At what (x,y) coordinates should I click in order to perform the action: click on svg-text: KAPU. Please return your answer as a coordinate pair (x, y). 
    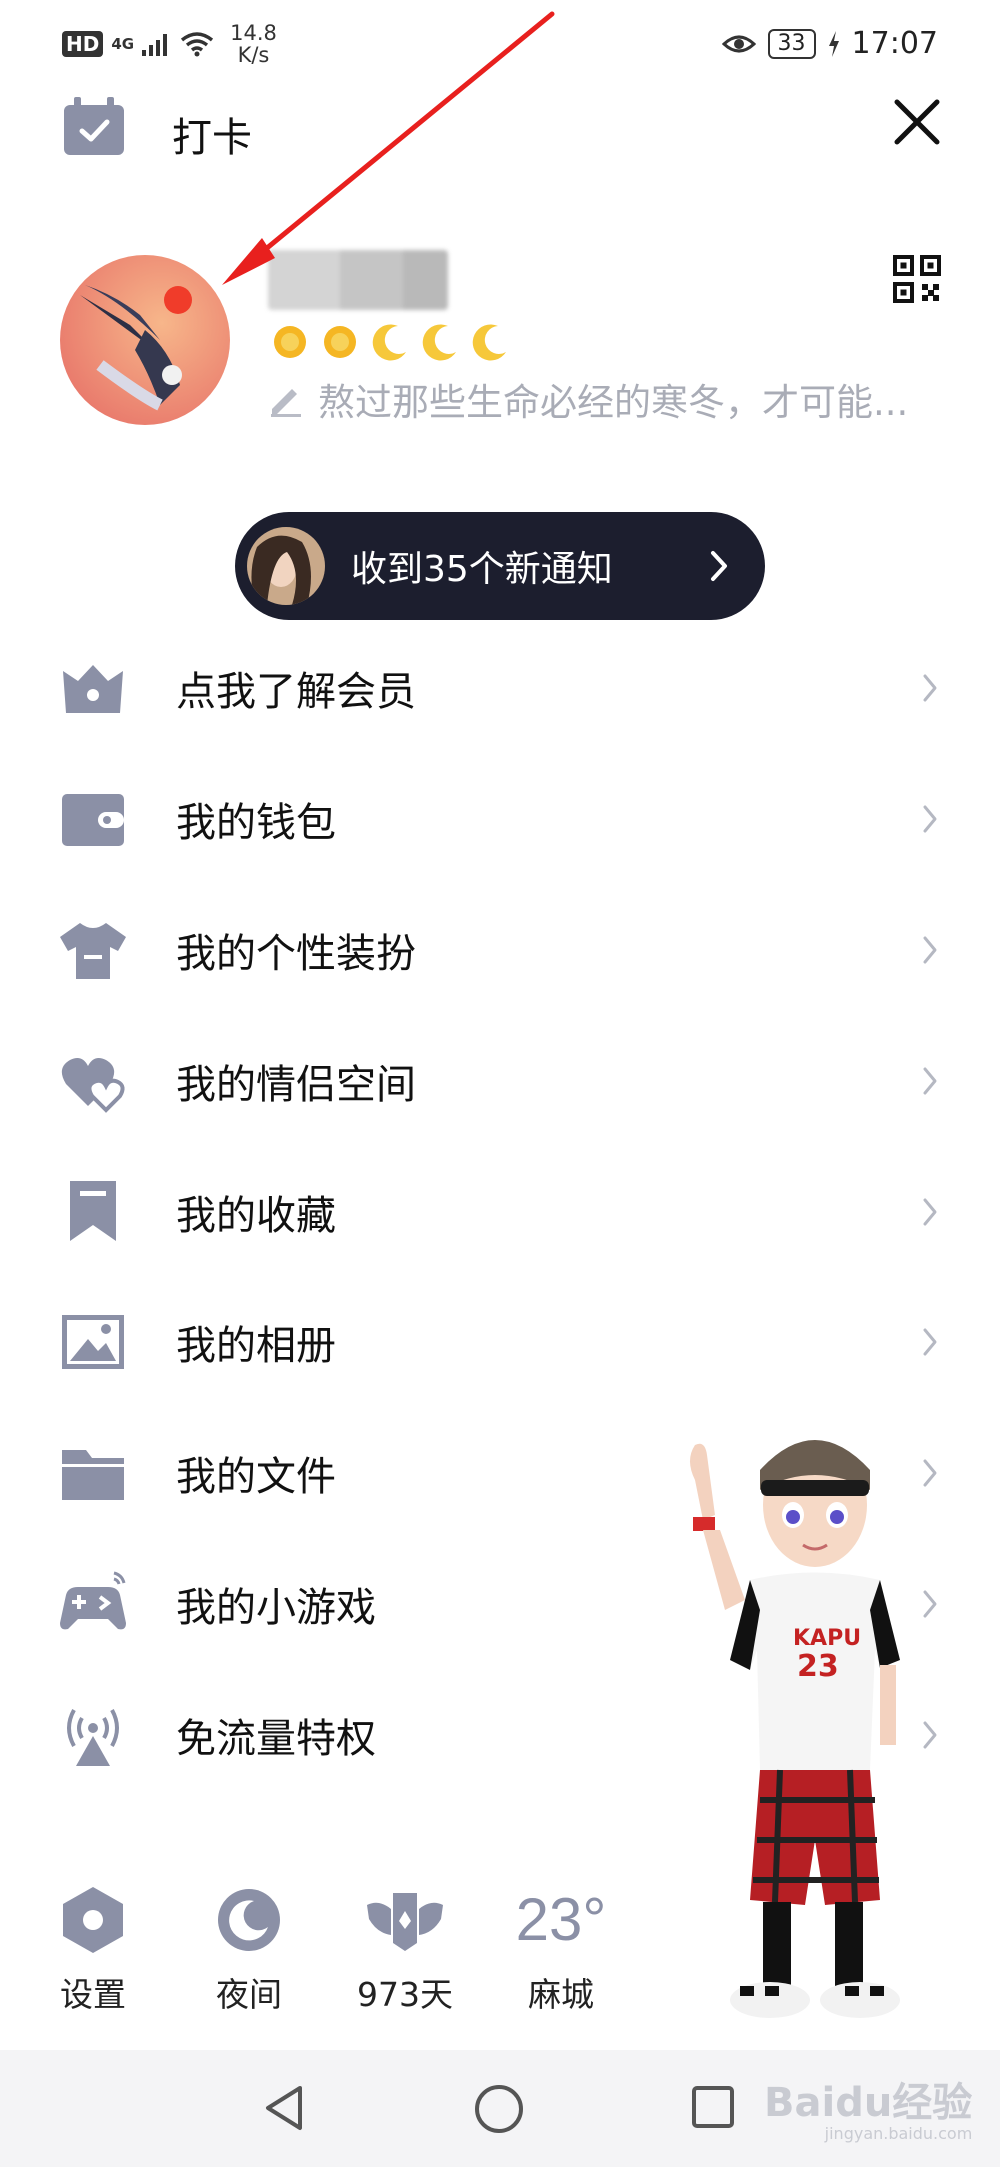
    Looking at the image, I should click on (827, 1638).